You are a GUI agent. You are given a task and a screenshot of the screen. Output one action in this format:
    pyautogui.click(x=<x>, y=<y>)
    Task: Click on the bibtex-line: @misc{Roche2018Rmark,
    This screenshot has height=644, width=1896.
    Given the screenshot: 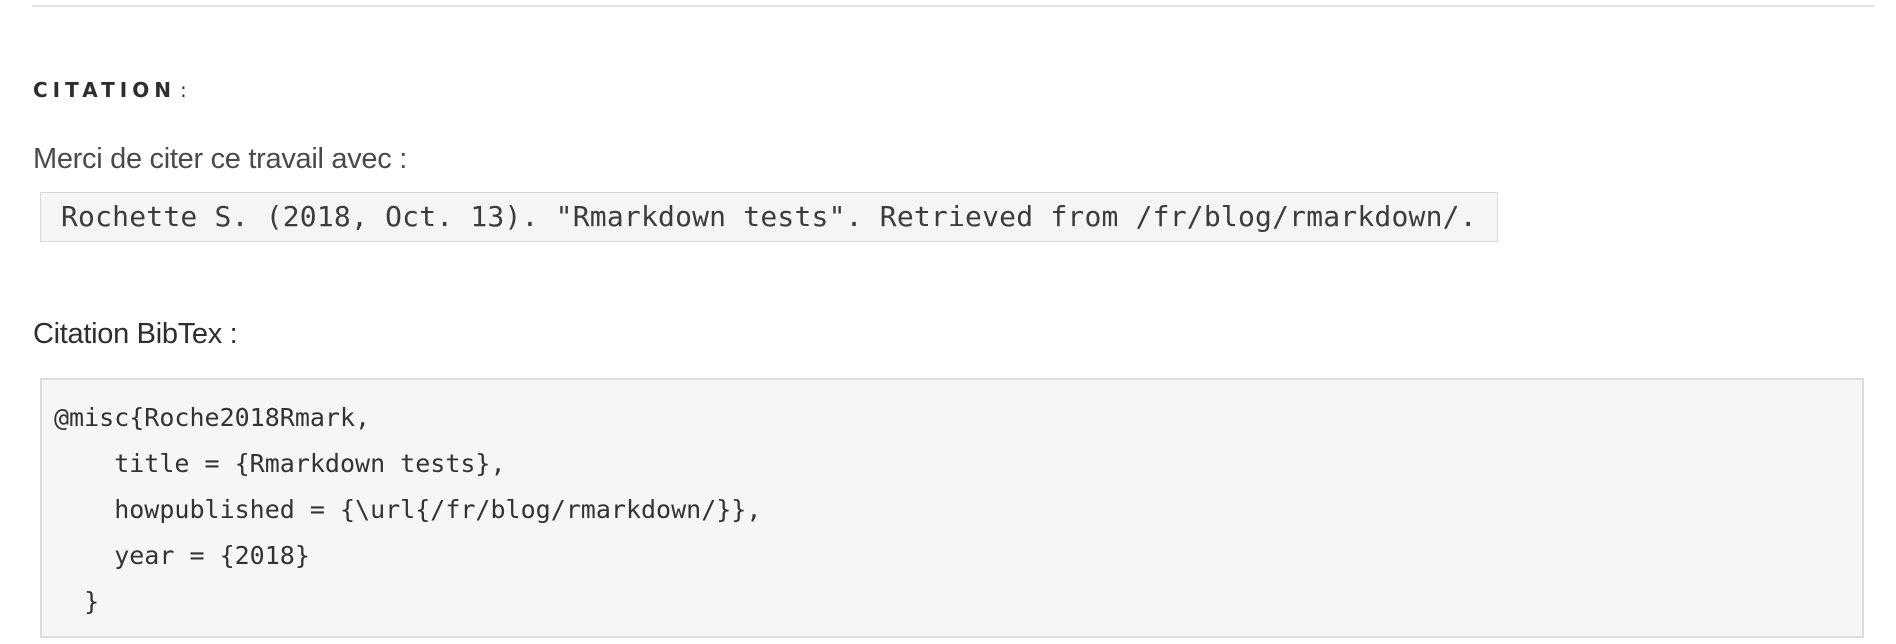 What is the action you would take?
    pyautogui.click(x=212, y=417)
    